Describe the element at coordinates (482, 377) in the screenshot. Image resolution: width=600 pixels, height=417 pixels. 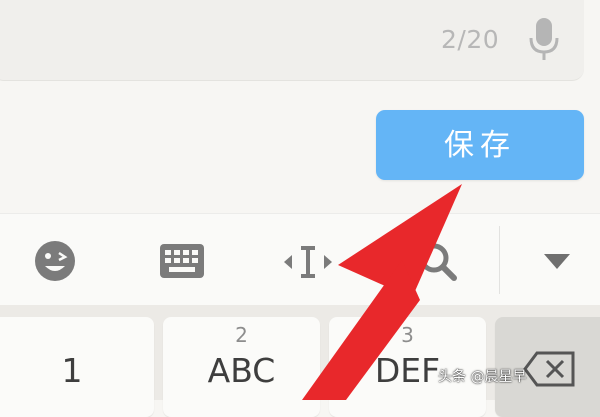
I see `watermark: 头条 @晨星早` at that location.